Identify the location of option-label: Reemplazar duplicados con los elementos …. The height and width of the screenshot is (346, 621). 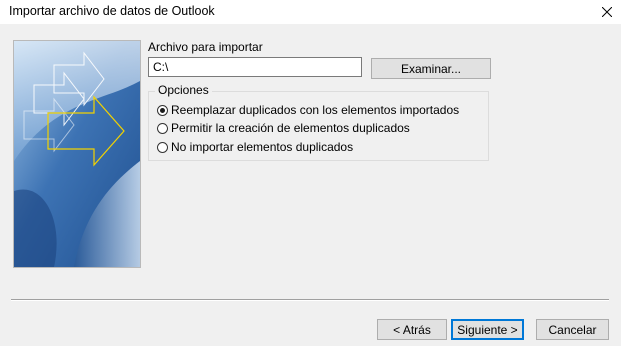
(315, 110).